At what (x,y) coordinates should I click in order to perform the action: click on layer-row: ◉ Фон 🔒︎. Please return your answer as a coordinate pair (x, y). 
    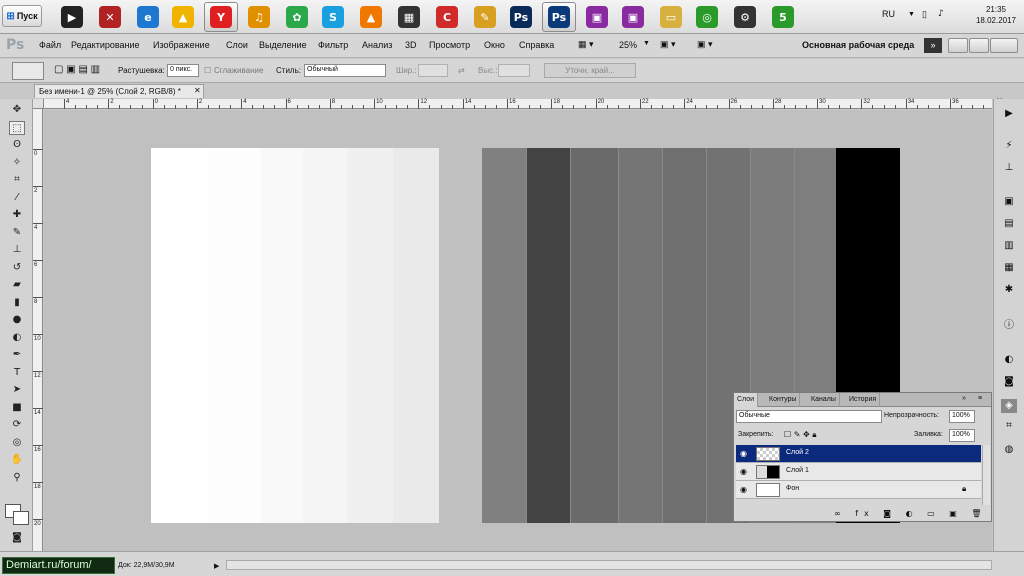
    Looking at the image, I should click on (858, 490).